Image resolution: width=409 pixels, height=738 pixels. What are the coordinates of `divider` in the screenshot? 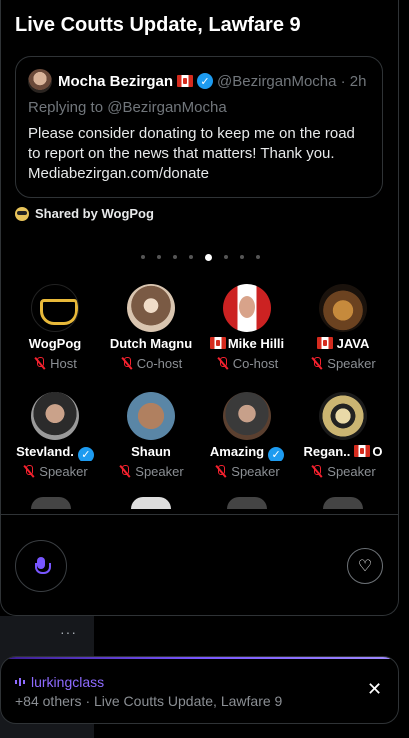 It's located at (199, 514).